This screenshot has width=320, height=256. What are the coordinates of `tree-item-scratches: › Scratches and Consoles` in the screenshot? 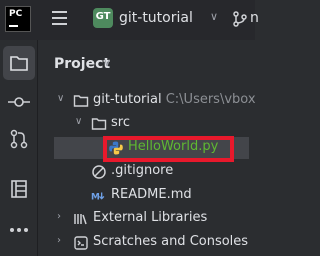 It's located at (147, 243).